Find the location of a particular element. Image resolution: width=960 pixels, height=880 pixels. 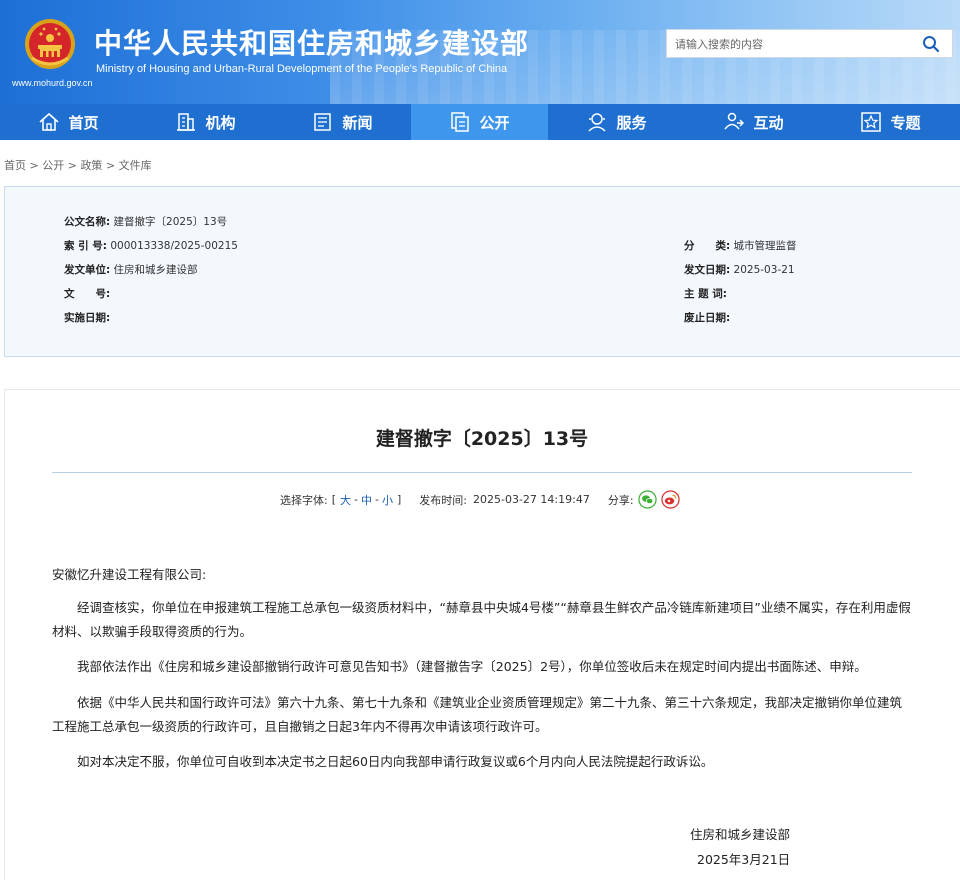

meta-category-label: 分 类: is located at coordinates (707, 246).